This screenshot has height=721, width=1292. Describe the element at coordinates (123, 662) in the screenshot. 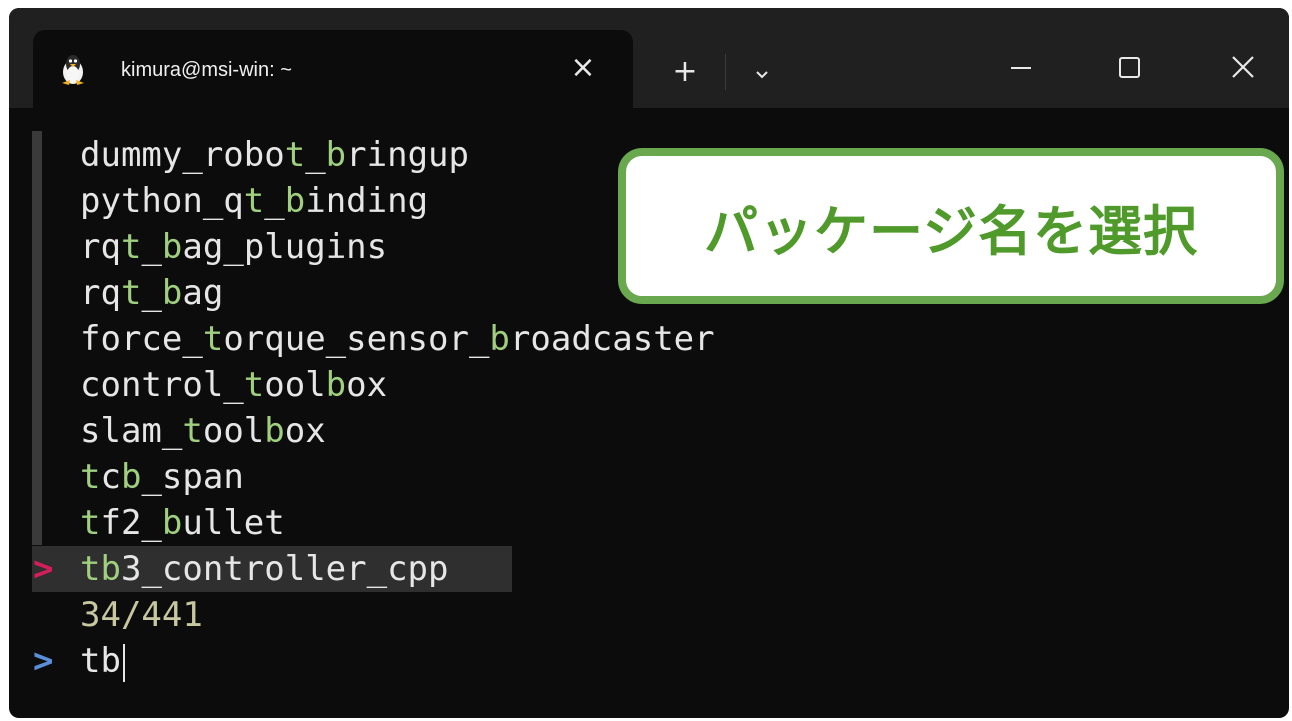

I see `text-cursor` at that location.